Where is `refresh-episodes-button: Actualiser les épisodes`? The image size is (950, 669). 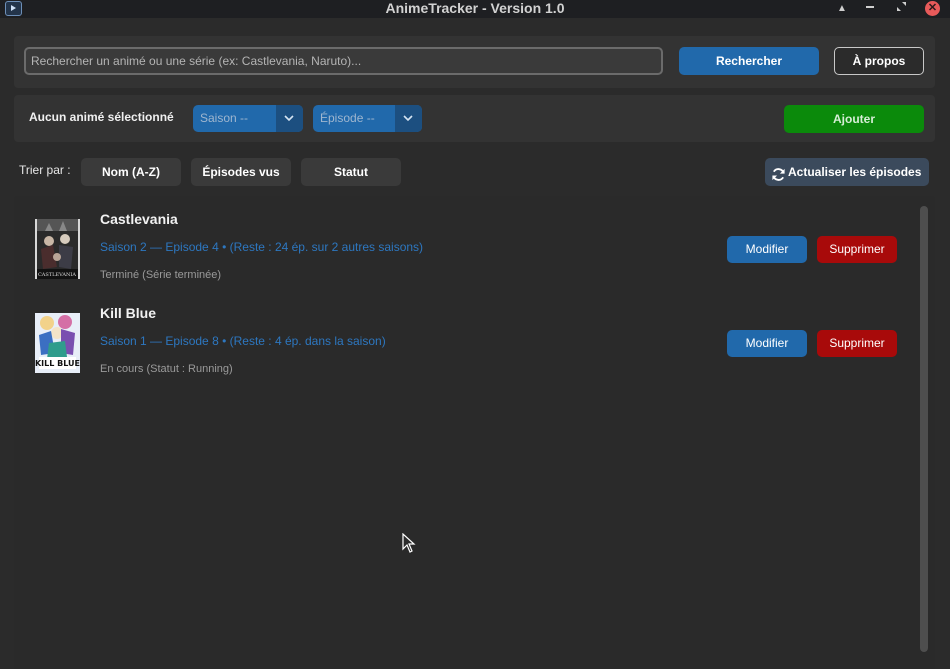 refresh-episodes-button: Actualiser les épisodes is located at coordinates (847, 172).